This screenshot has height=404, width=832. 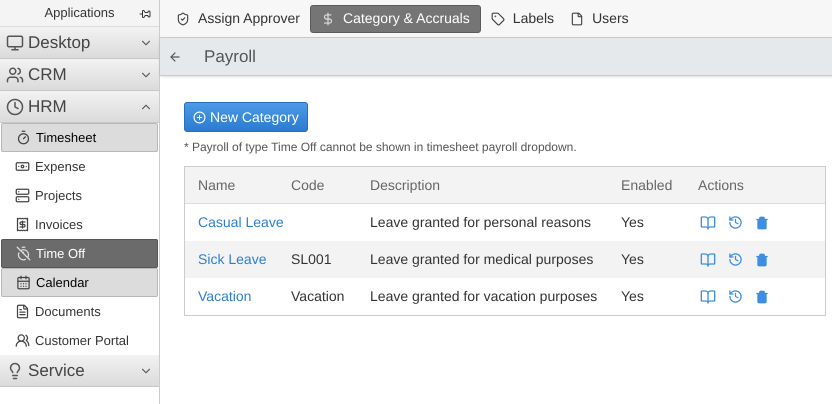 What do you see at coordinates (23, 253) in the screenshot?
I see `stopwatch-off-icon` at bounding box center [23, 253].